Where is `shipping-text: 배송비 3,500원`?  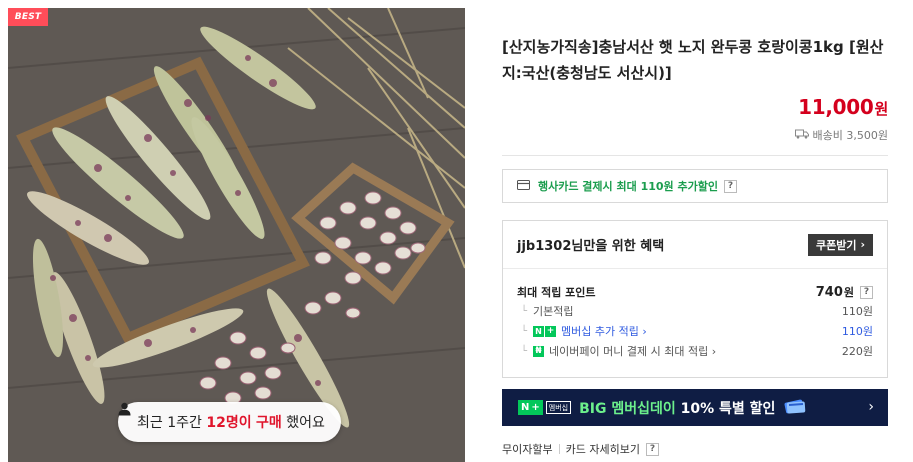
shipping-text: 배송비 3,500원 is located at coordinates (850, 135).